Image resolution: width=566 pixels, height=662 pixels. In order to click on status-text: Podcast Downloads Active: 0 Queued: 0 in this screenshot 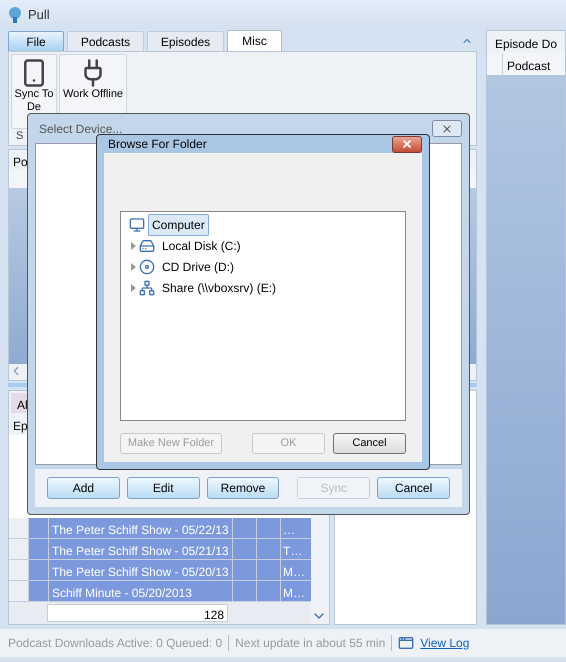, I will do `click(115, 643)`.